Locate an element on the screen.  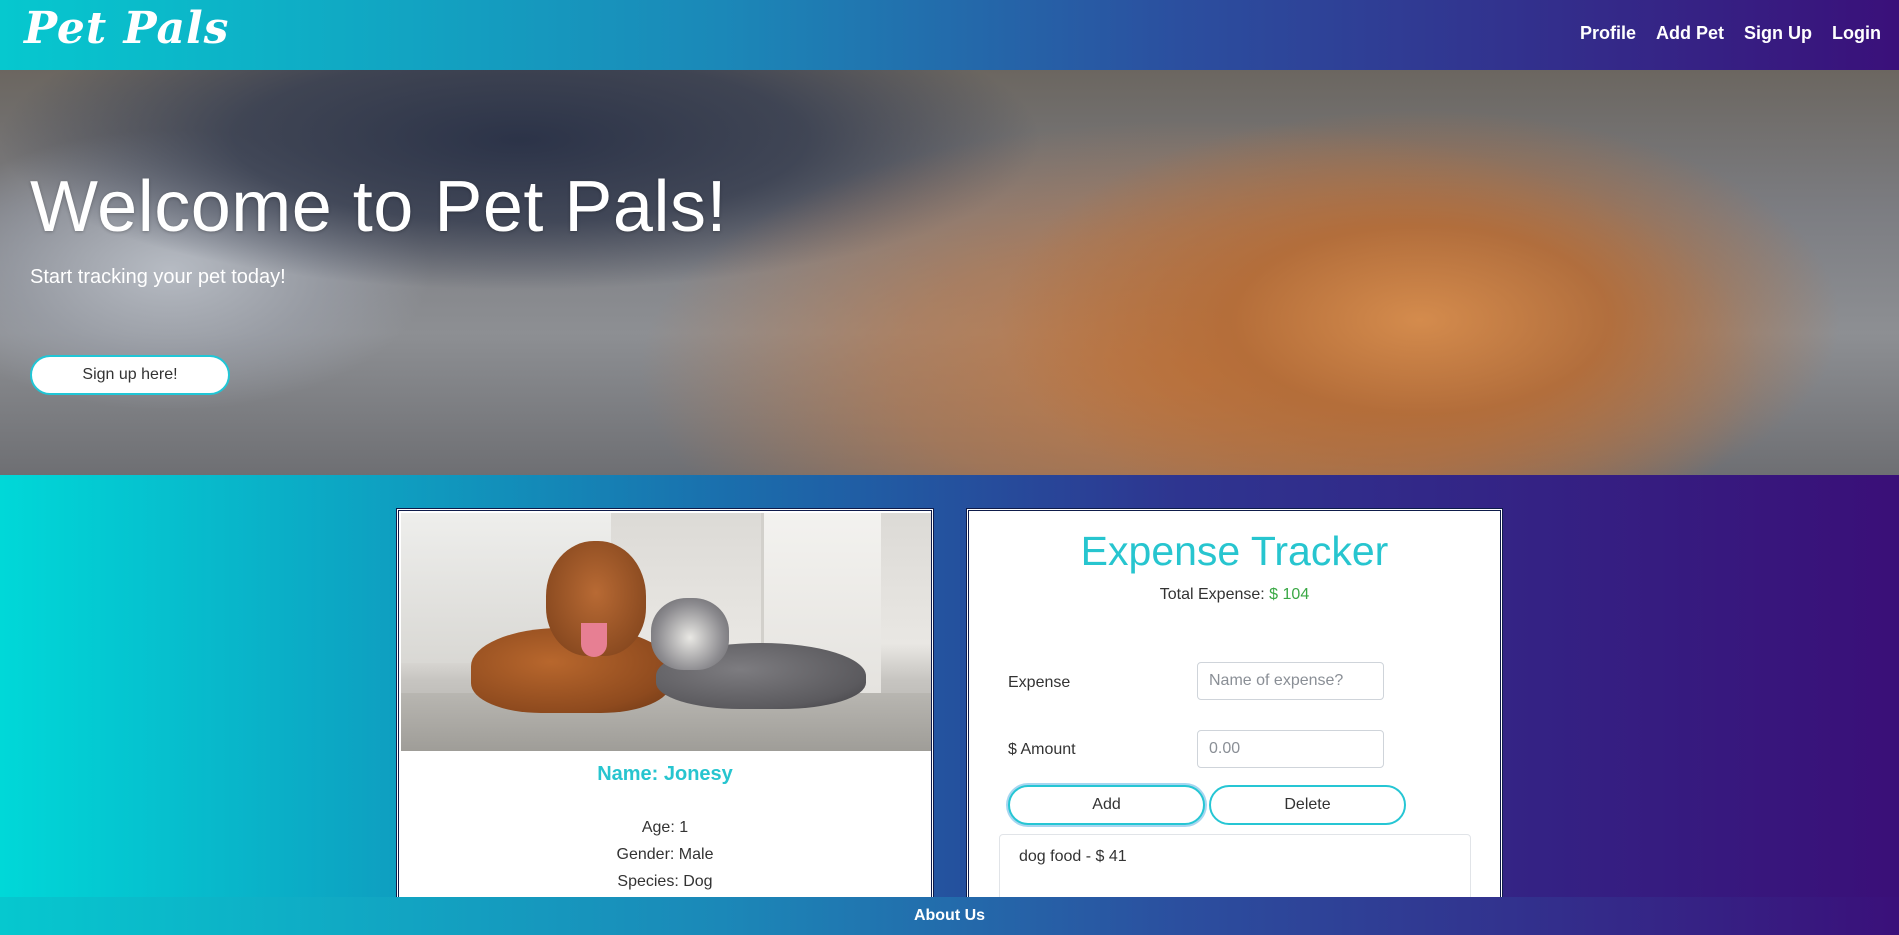
brand-logo: Pet Pals is located at coordinates (126, 29).